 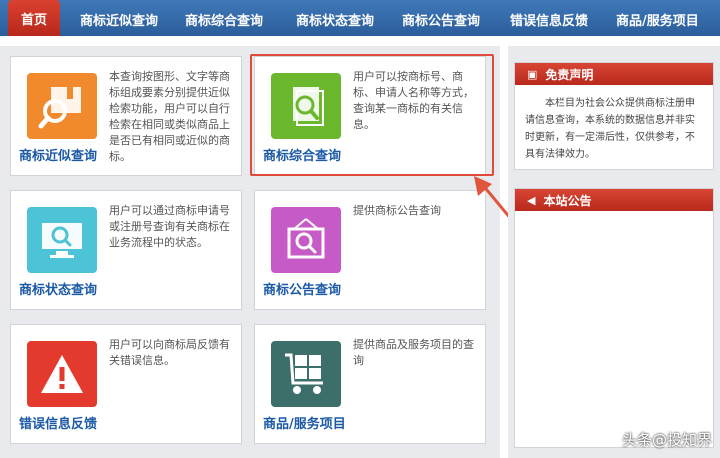 What do you see at coordinates (62, 374) in the screenshot?
I see `warning-icon` at bounding box center [62, 374].